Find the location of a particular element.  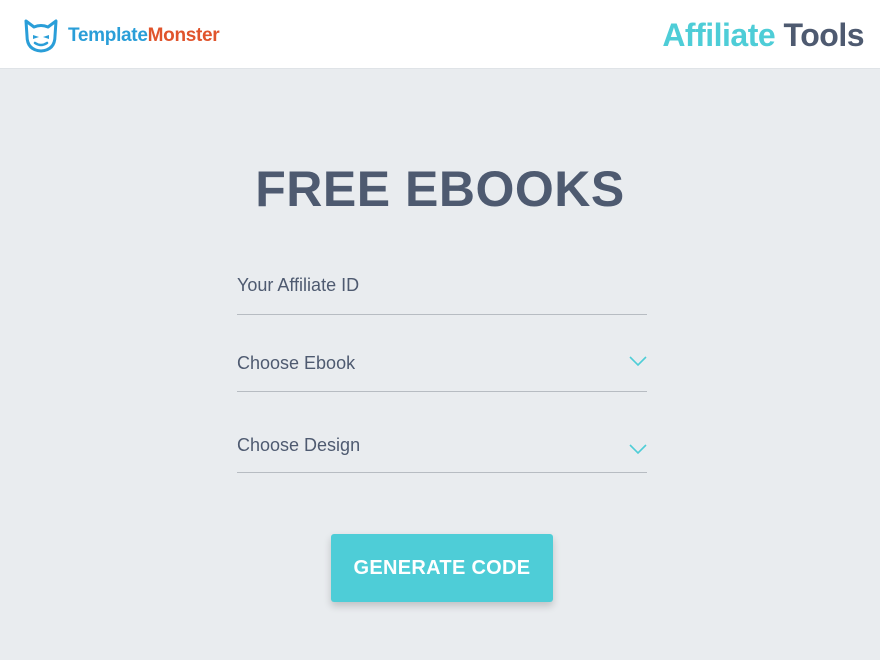

affiliate-tools-title: Affiliate Tools is located at coordinates (763, 35).